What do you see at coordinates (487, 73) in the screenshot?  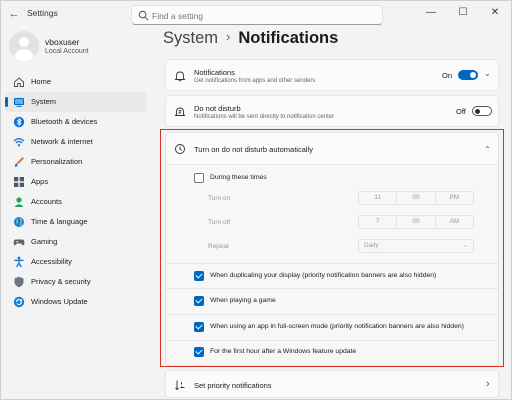 I see `chevron-down-icon: ⌄` at bounding box center [487, 73].